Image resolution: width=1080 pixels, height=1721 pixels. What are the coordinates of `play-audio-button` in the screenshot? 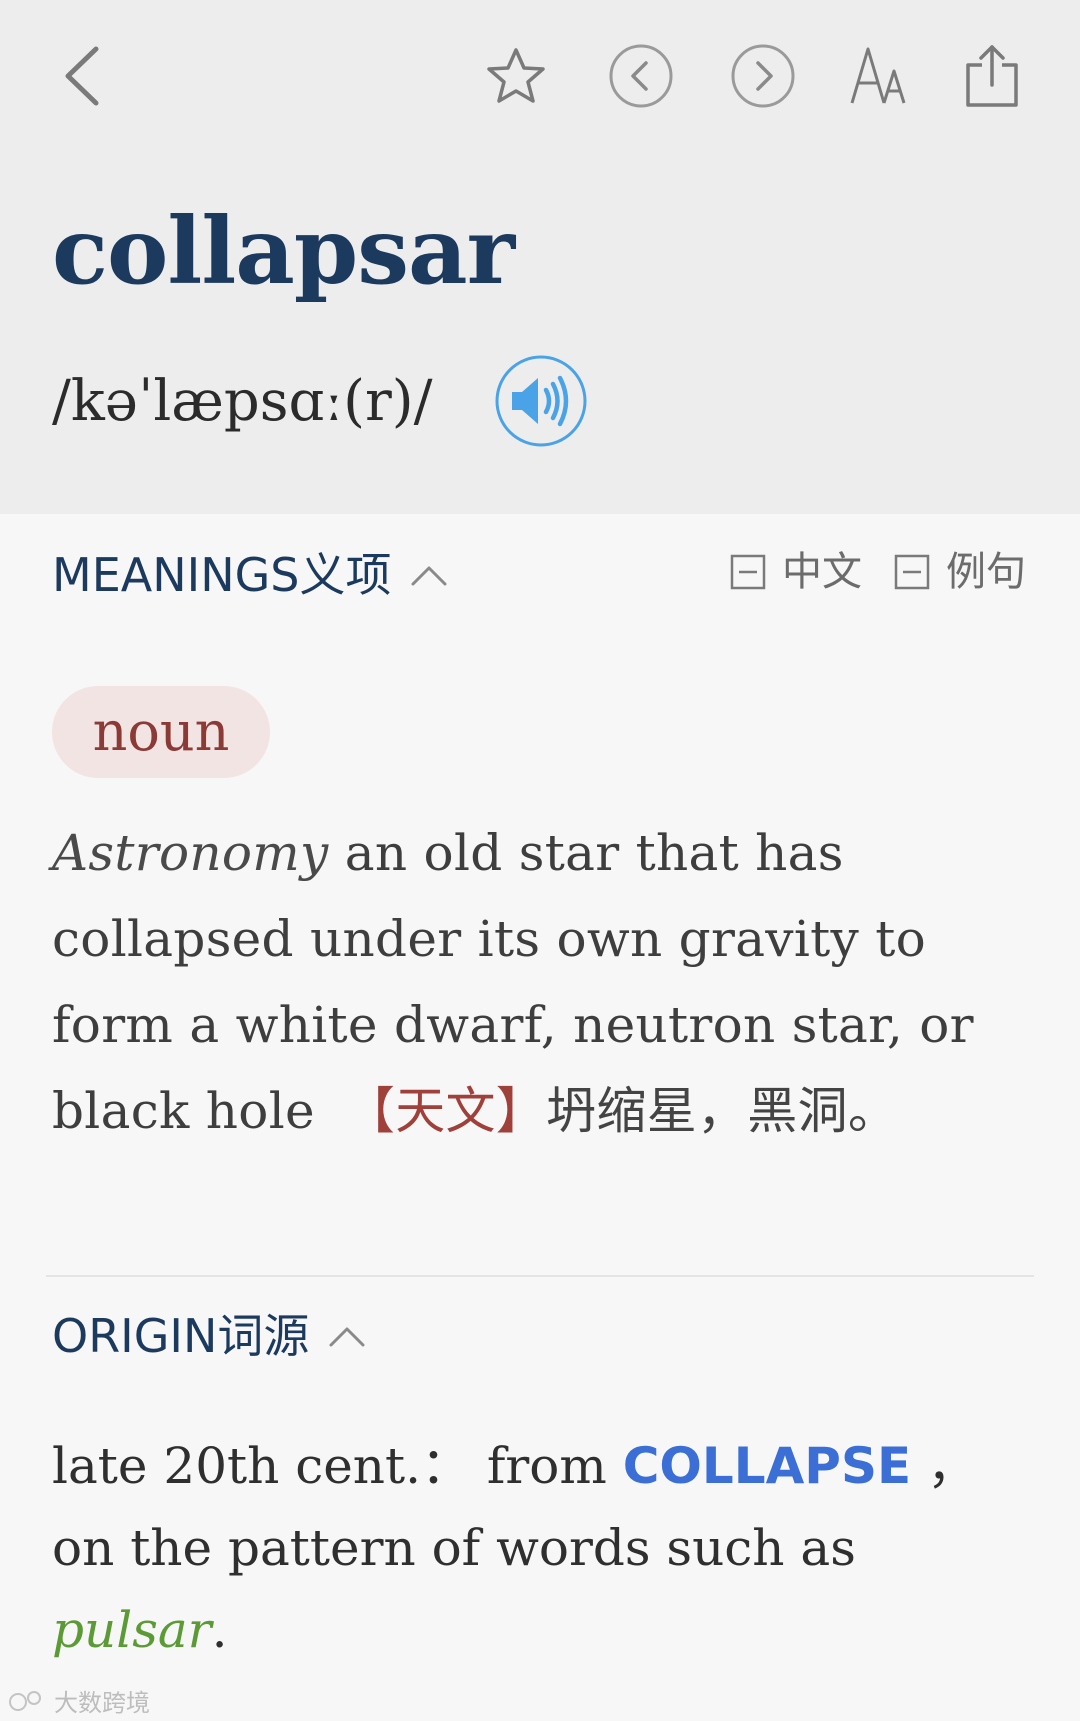 It's located at (541, 401).